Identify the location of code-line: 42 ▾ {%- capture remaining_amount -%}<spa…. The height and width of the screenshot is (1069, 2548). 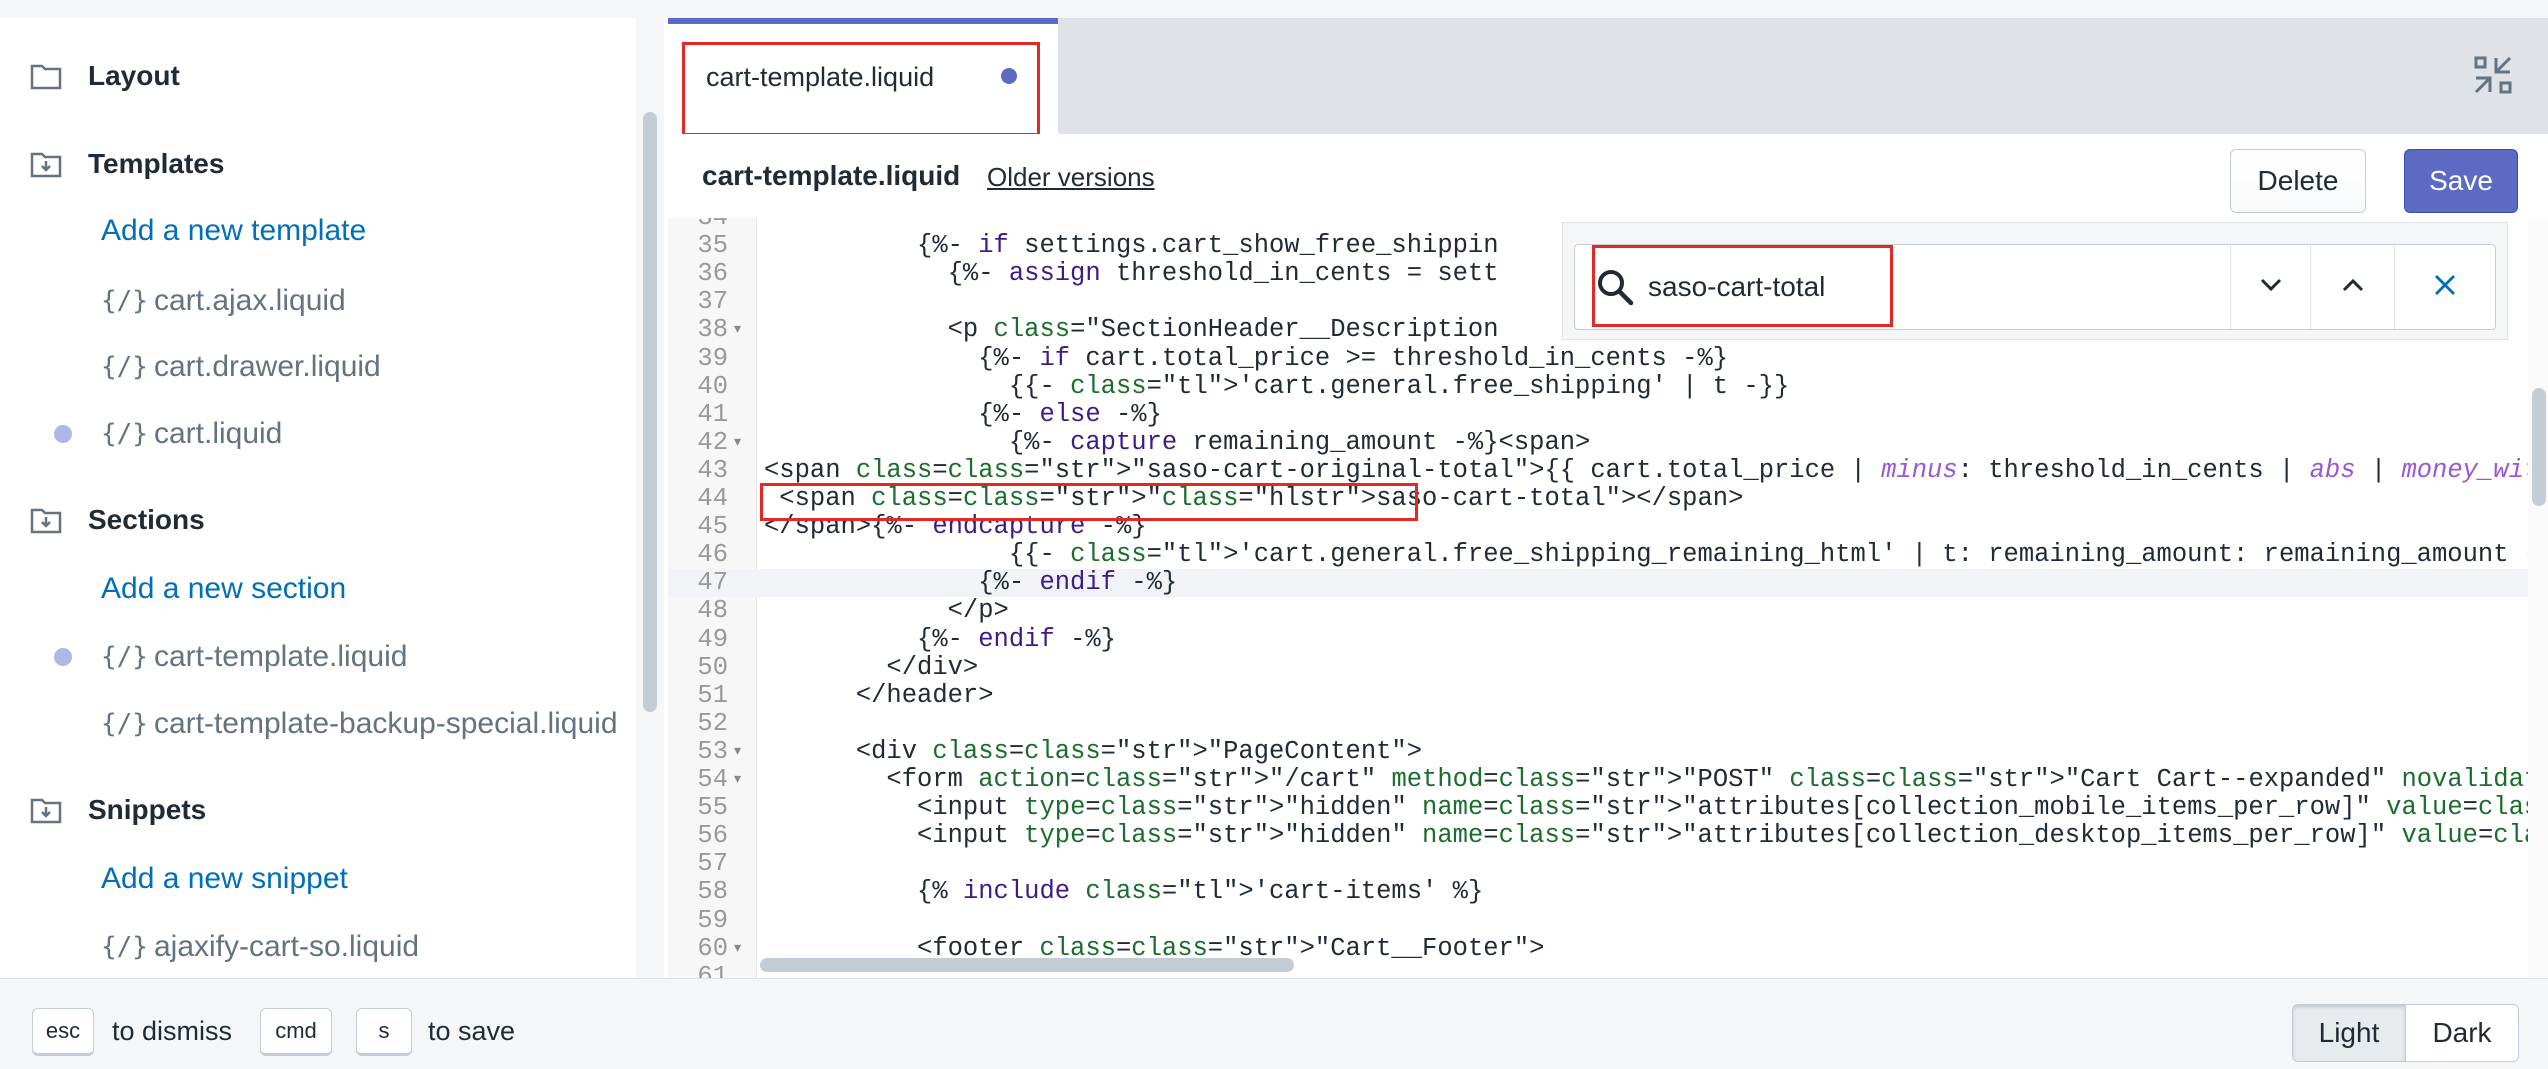
(1598, 442).